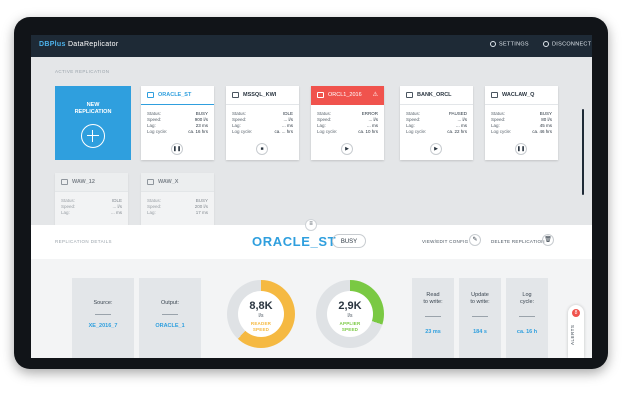 This screenshot has width=623, height=401. Describe the element at coordinates (93, 136) in the screenshot. I see `plus-icon` at that location.